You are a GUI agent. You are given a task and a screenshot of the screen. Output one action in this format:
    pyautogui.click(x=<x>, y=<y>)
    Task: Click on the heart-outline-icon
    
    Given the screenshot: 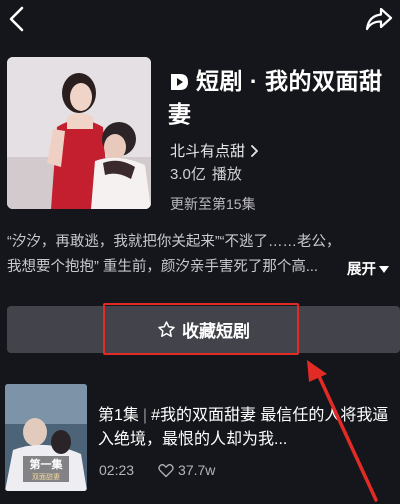 What is the action you would take?
    pyautogui.click(x=166, y=470)
    